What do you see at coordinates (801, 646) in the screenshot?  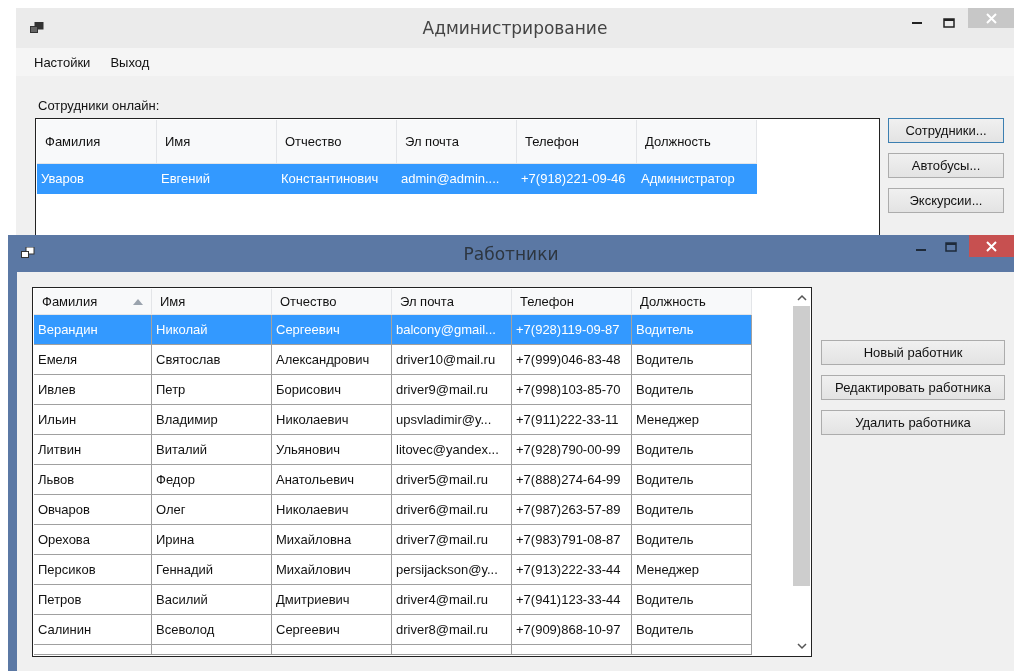 I see `scroll-down-icon` at bounding box center [801, 646].